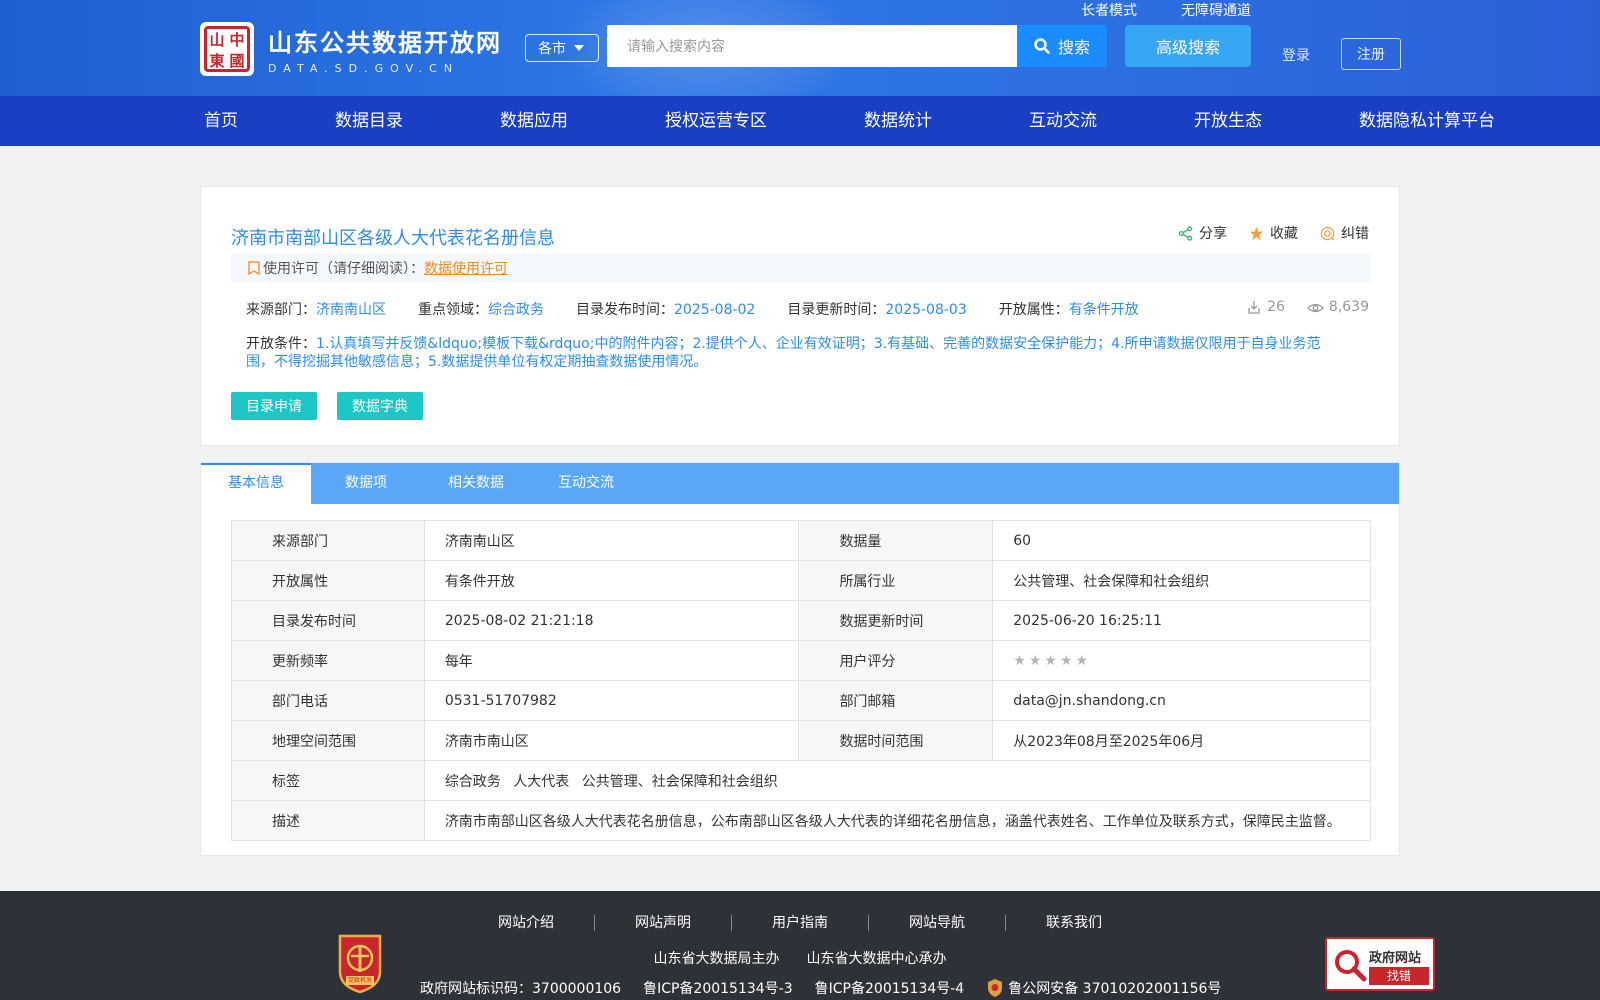  Describe the element at coordinates (1371, 54) in the screenshot. I see `register-button: 注册` at that location.